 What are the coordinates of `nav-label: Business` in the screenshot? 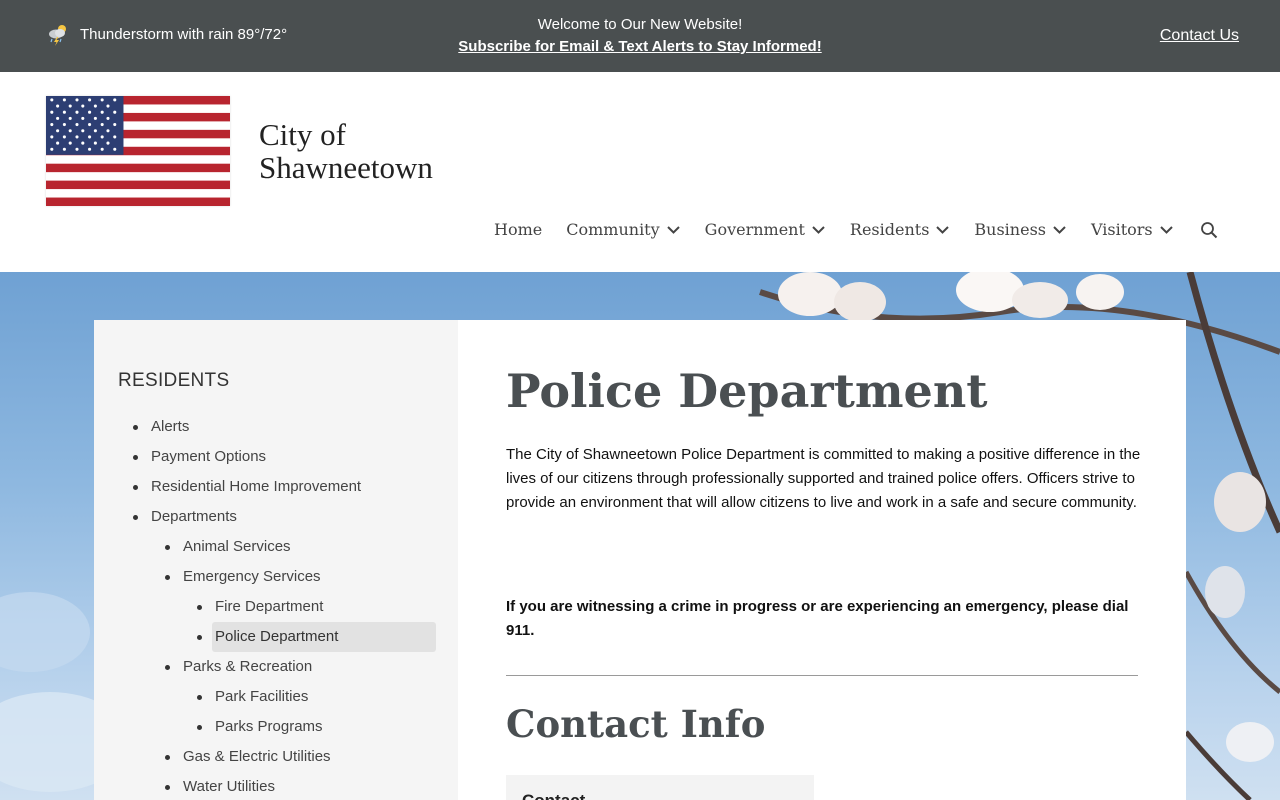 It's located at (1010, 229).